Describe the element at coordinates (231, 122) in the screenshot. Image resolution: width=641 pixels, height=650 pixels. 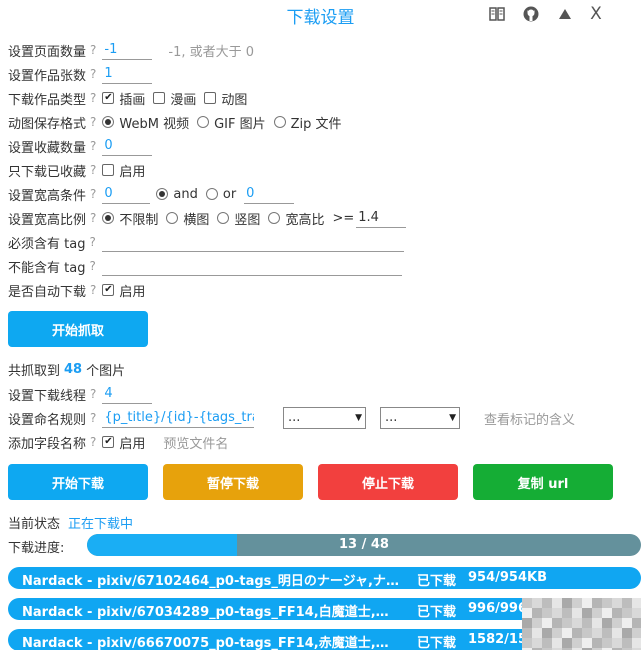
I see `format-option-gif: GIF 图片` at that location.